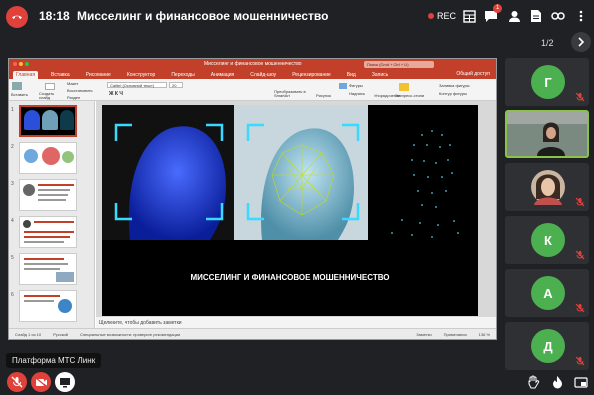 Image resolution: width=594 pixels, height=395 pixels. I want to click on page-indicator: 1/2, so click(547, 43).